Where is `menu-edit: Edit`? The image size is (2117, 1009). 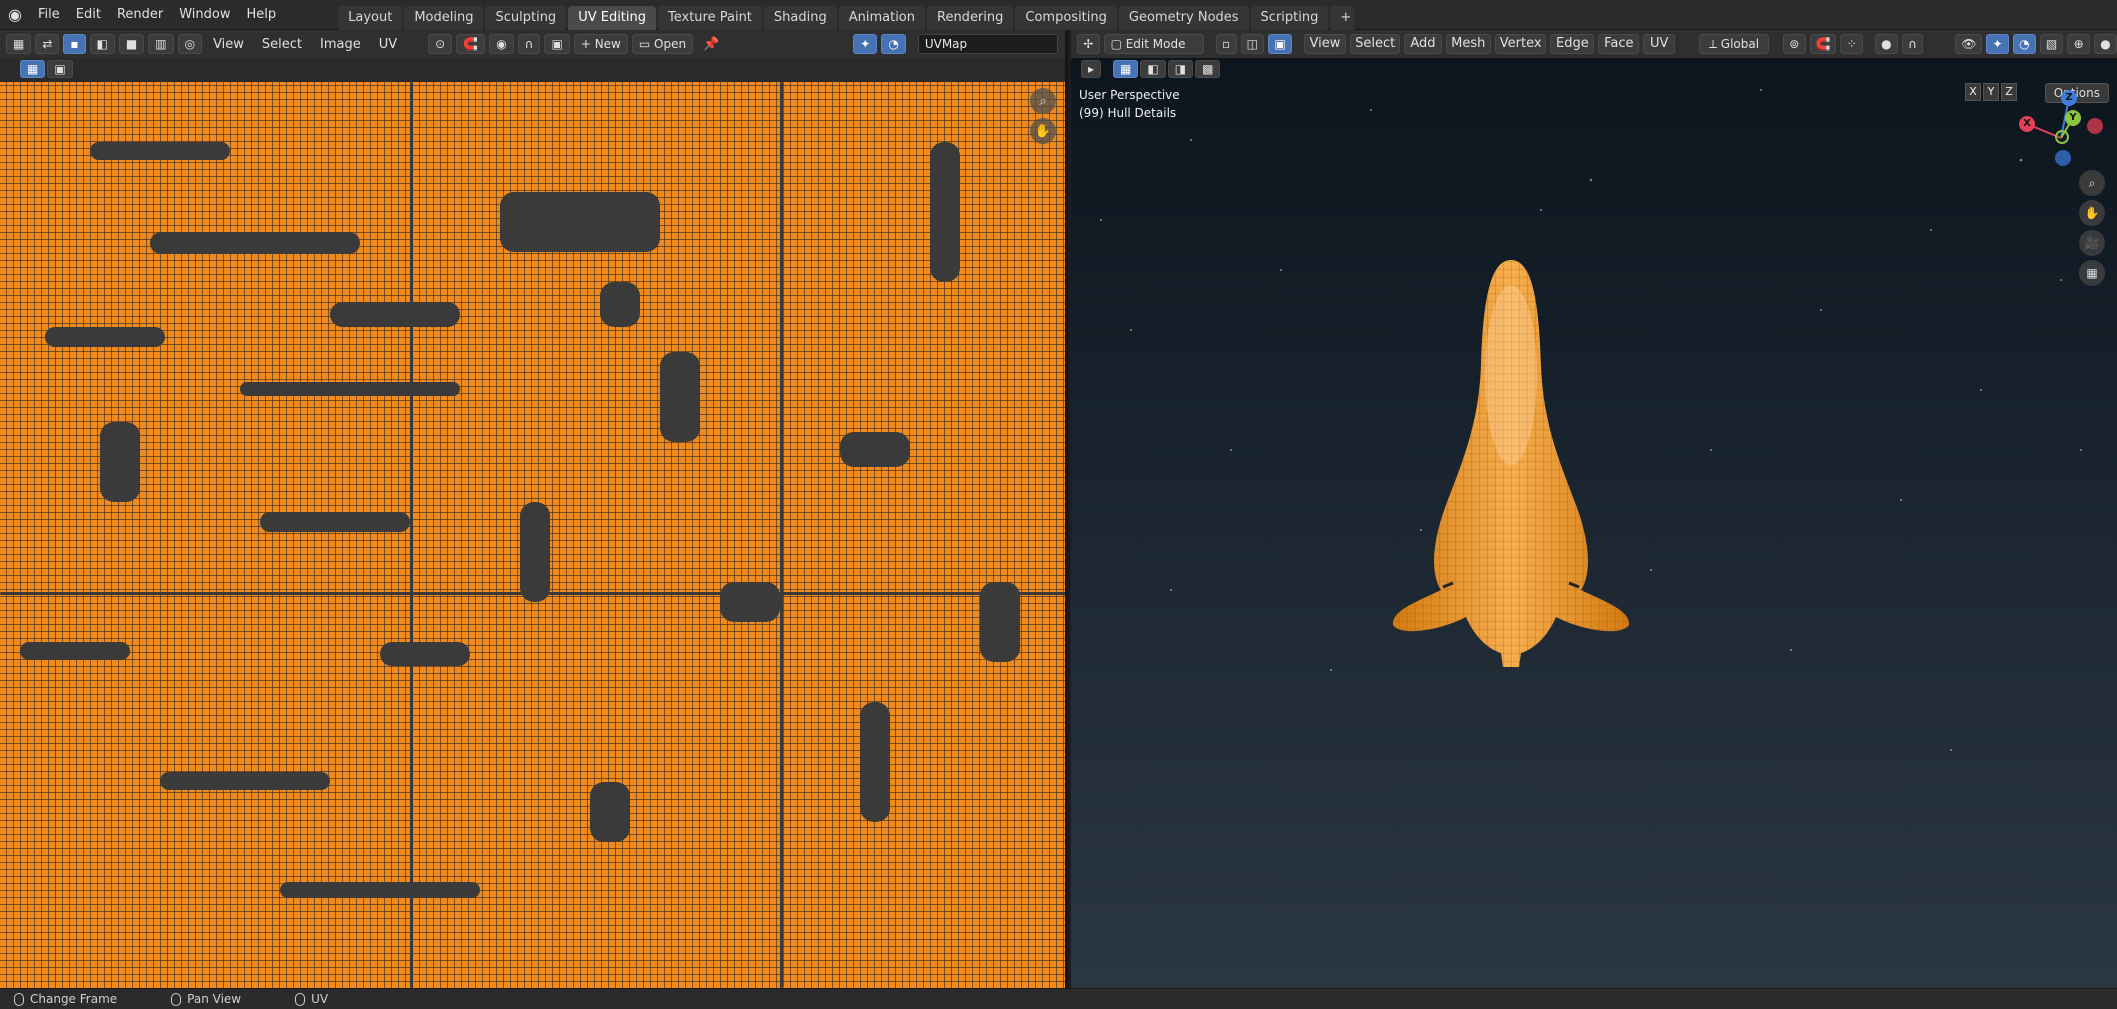
menu-edit: Edit is located at coordinates (88, 15).